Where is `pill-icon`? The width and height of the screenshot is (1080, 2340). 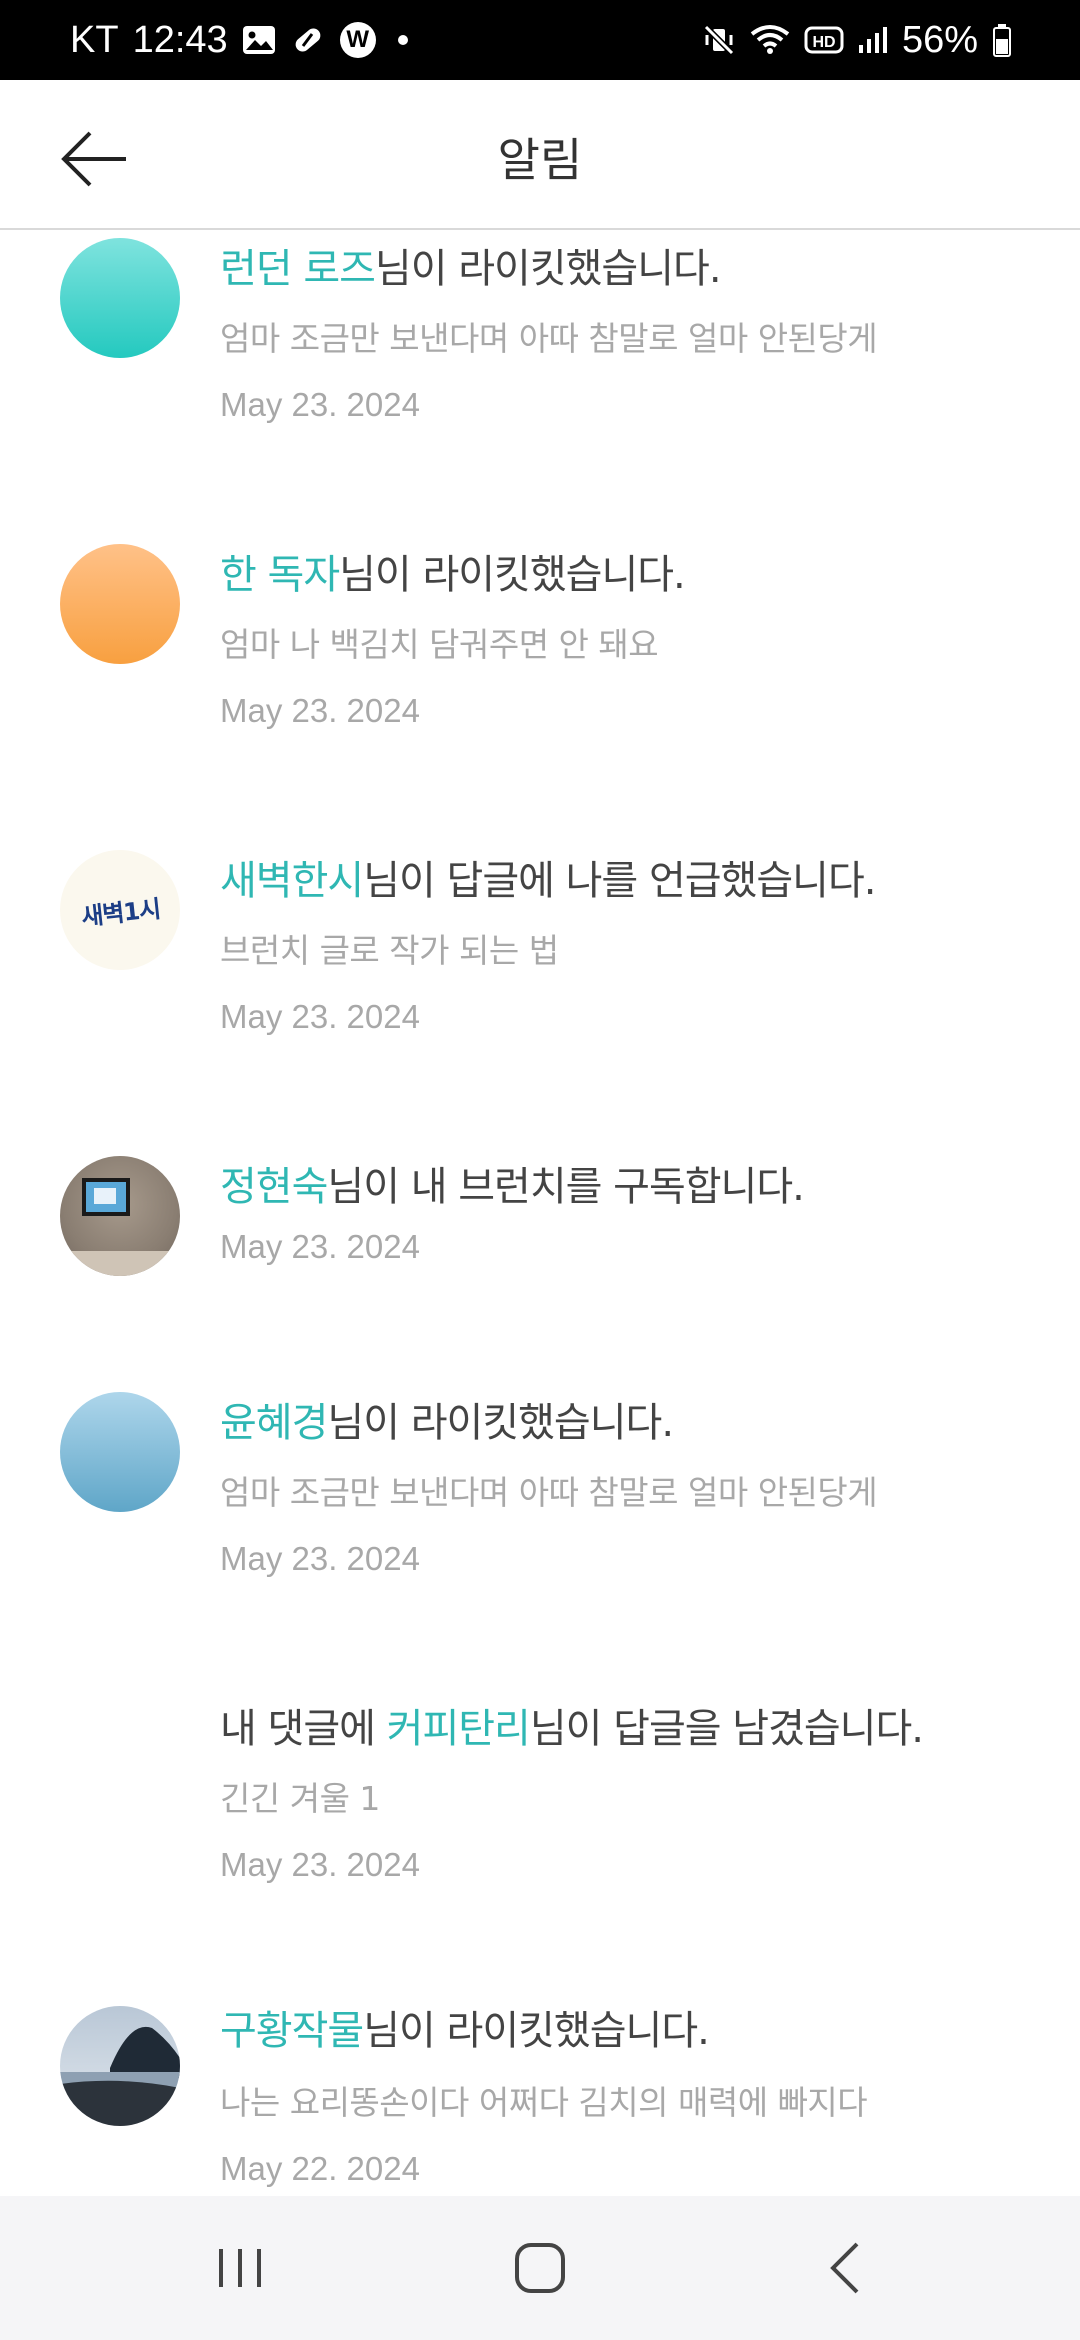 pill-icon is located at coordinates (308, 40).